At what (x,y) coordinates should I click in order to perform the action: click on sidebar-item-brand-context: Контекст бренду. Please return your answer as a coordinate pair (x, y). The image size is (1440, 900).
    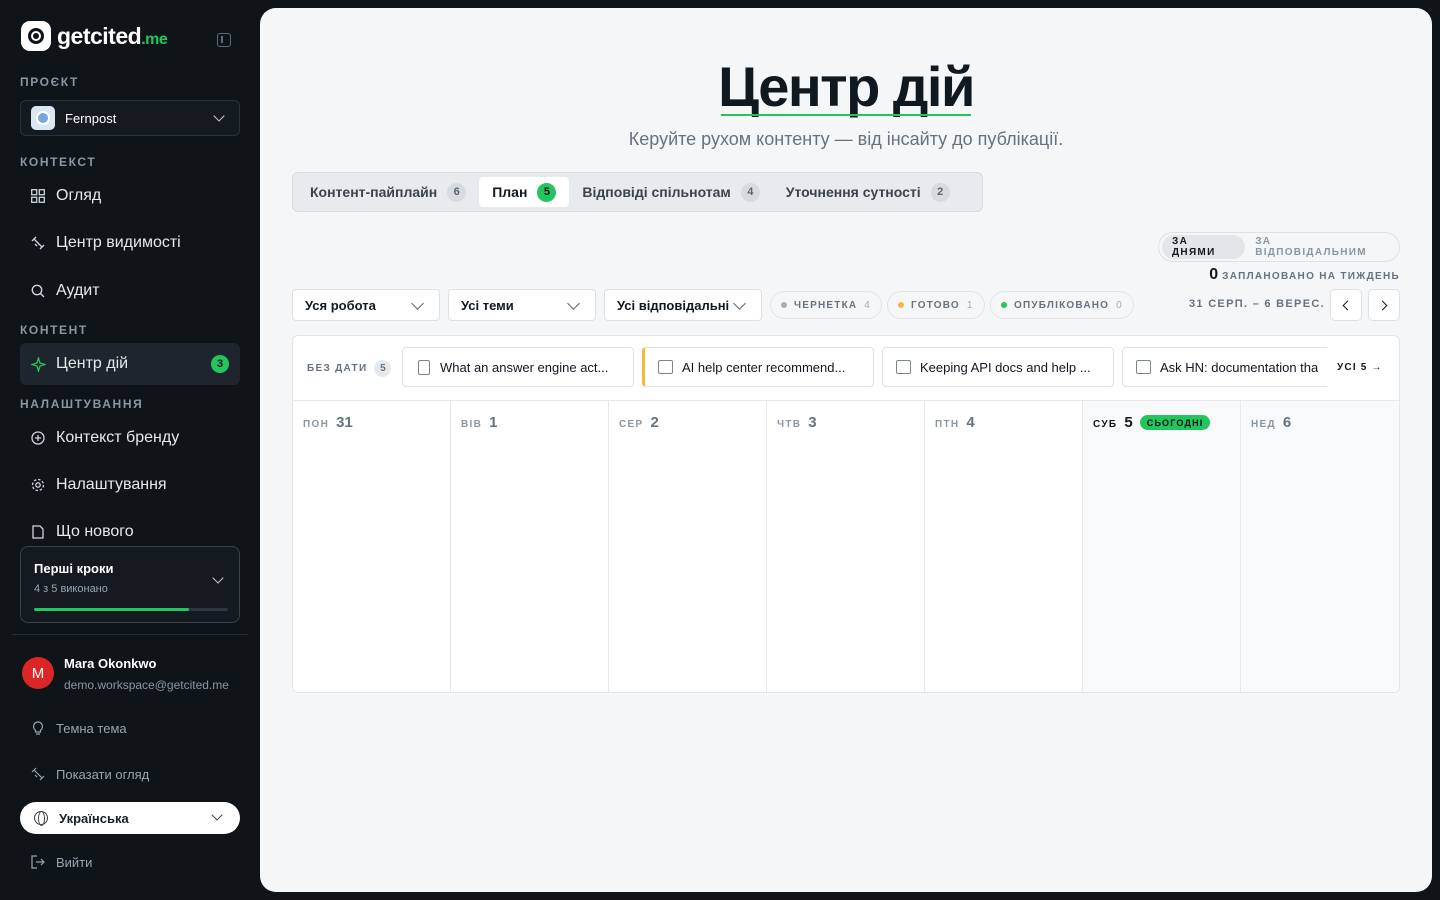
    Looking at the image, I should click on (130, 438).